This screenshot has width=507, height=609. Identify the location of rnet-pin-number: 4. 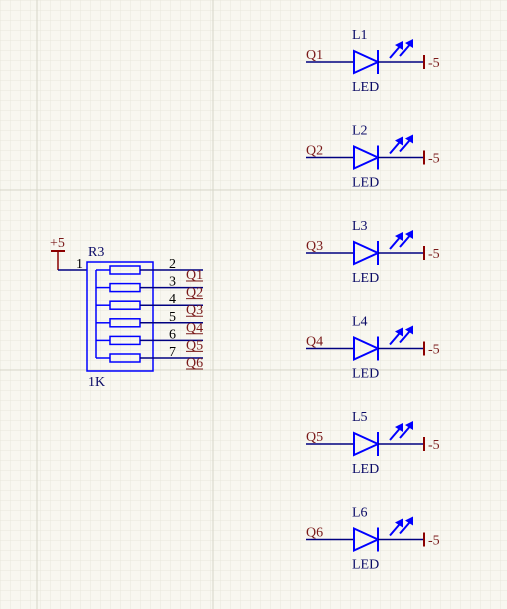
(172, 299).